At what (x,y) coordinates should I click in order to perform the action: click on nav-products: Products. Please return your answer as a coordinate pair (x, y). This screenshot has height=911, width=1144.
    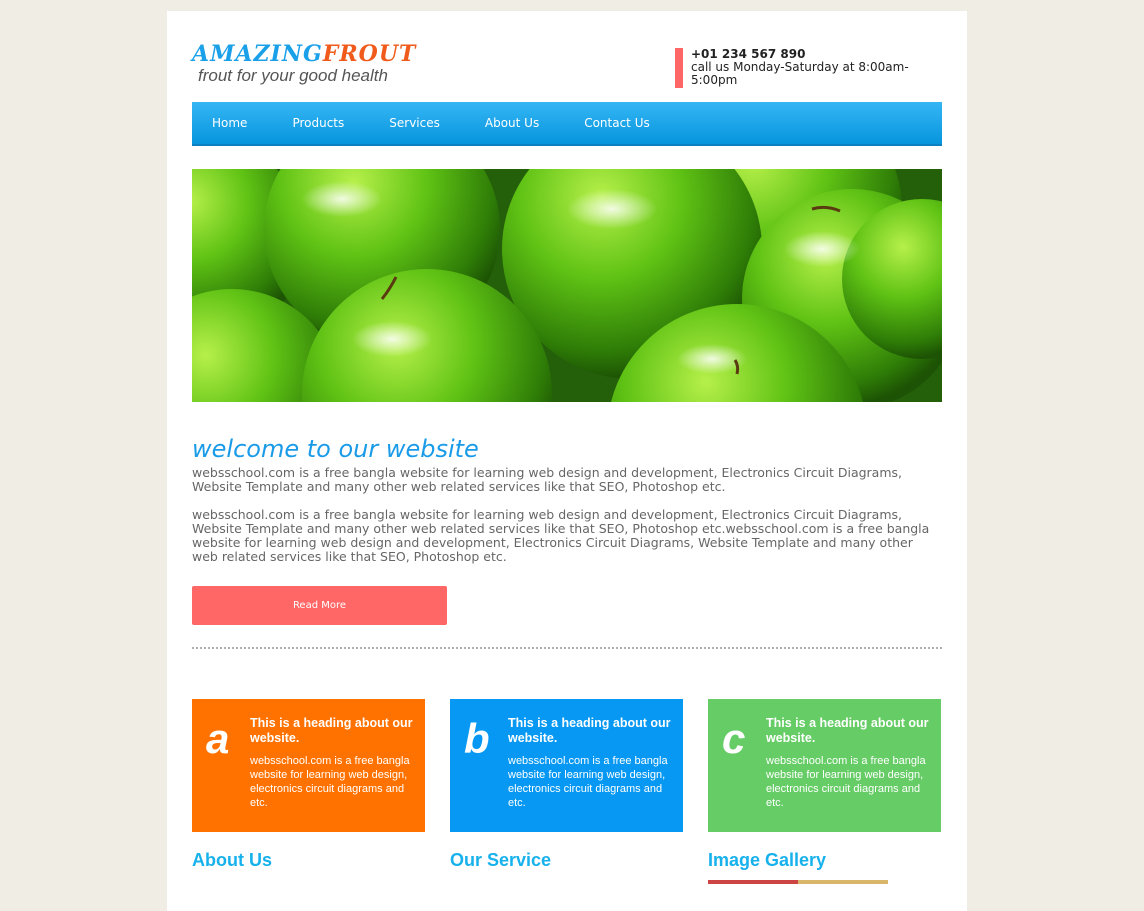
    Looking at the image, I should click on (318, 123).